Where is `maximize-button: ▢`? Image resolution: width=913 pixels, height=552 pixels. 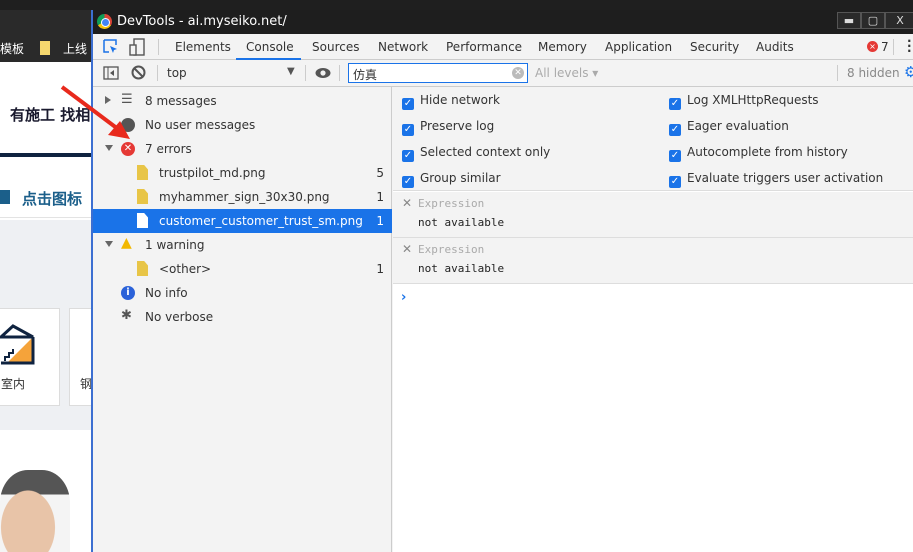
maximize-button: ▢ is located at coordinates (873, 20).